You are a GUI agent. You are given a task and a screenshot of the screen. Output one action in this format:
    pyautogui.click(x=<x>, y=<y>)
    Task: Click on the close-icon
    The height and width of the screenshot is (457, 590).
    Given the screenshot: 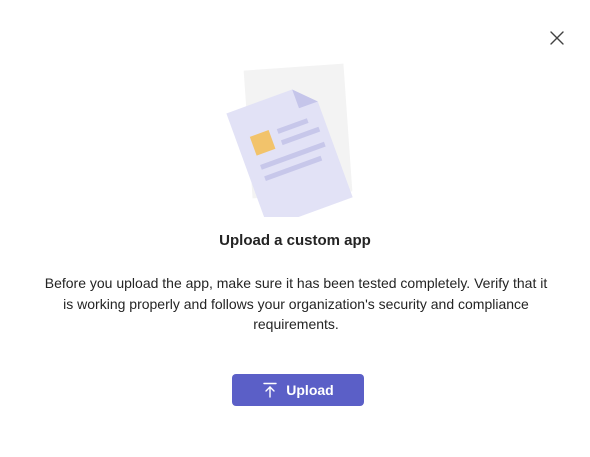 What is the action you would take?
    pyautogui.click(x=557, y=40)
    